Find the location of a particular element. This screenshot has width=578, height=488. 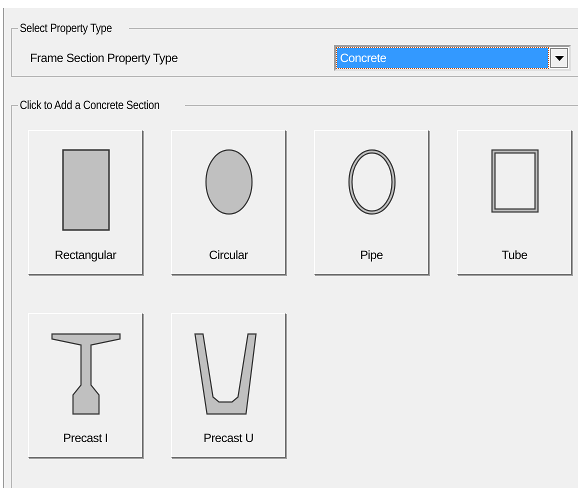

field-label: Frame Section Property Type is located at coordinates (104, 58).